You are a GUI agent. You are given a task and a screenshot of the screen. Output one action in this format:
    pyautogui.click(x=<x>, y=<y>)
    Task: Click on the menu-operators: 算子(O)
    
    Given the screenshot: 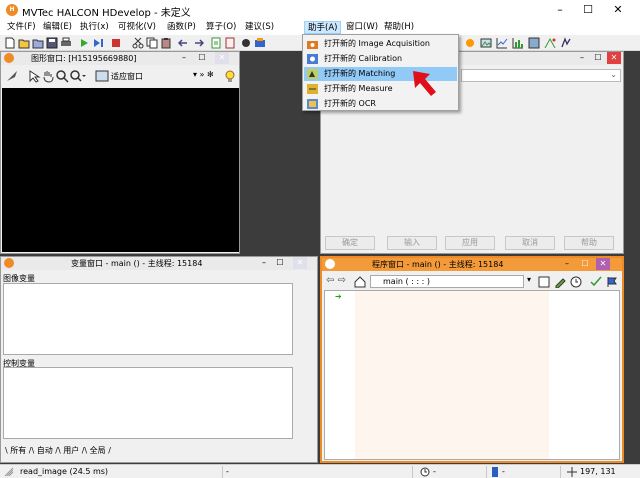 What is the action you would take?
    pyautogui.click(x=221, y=27)
    